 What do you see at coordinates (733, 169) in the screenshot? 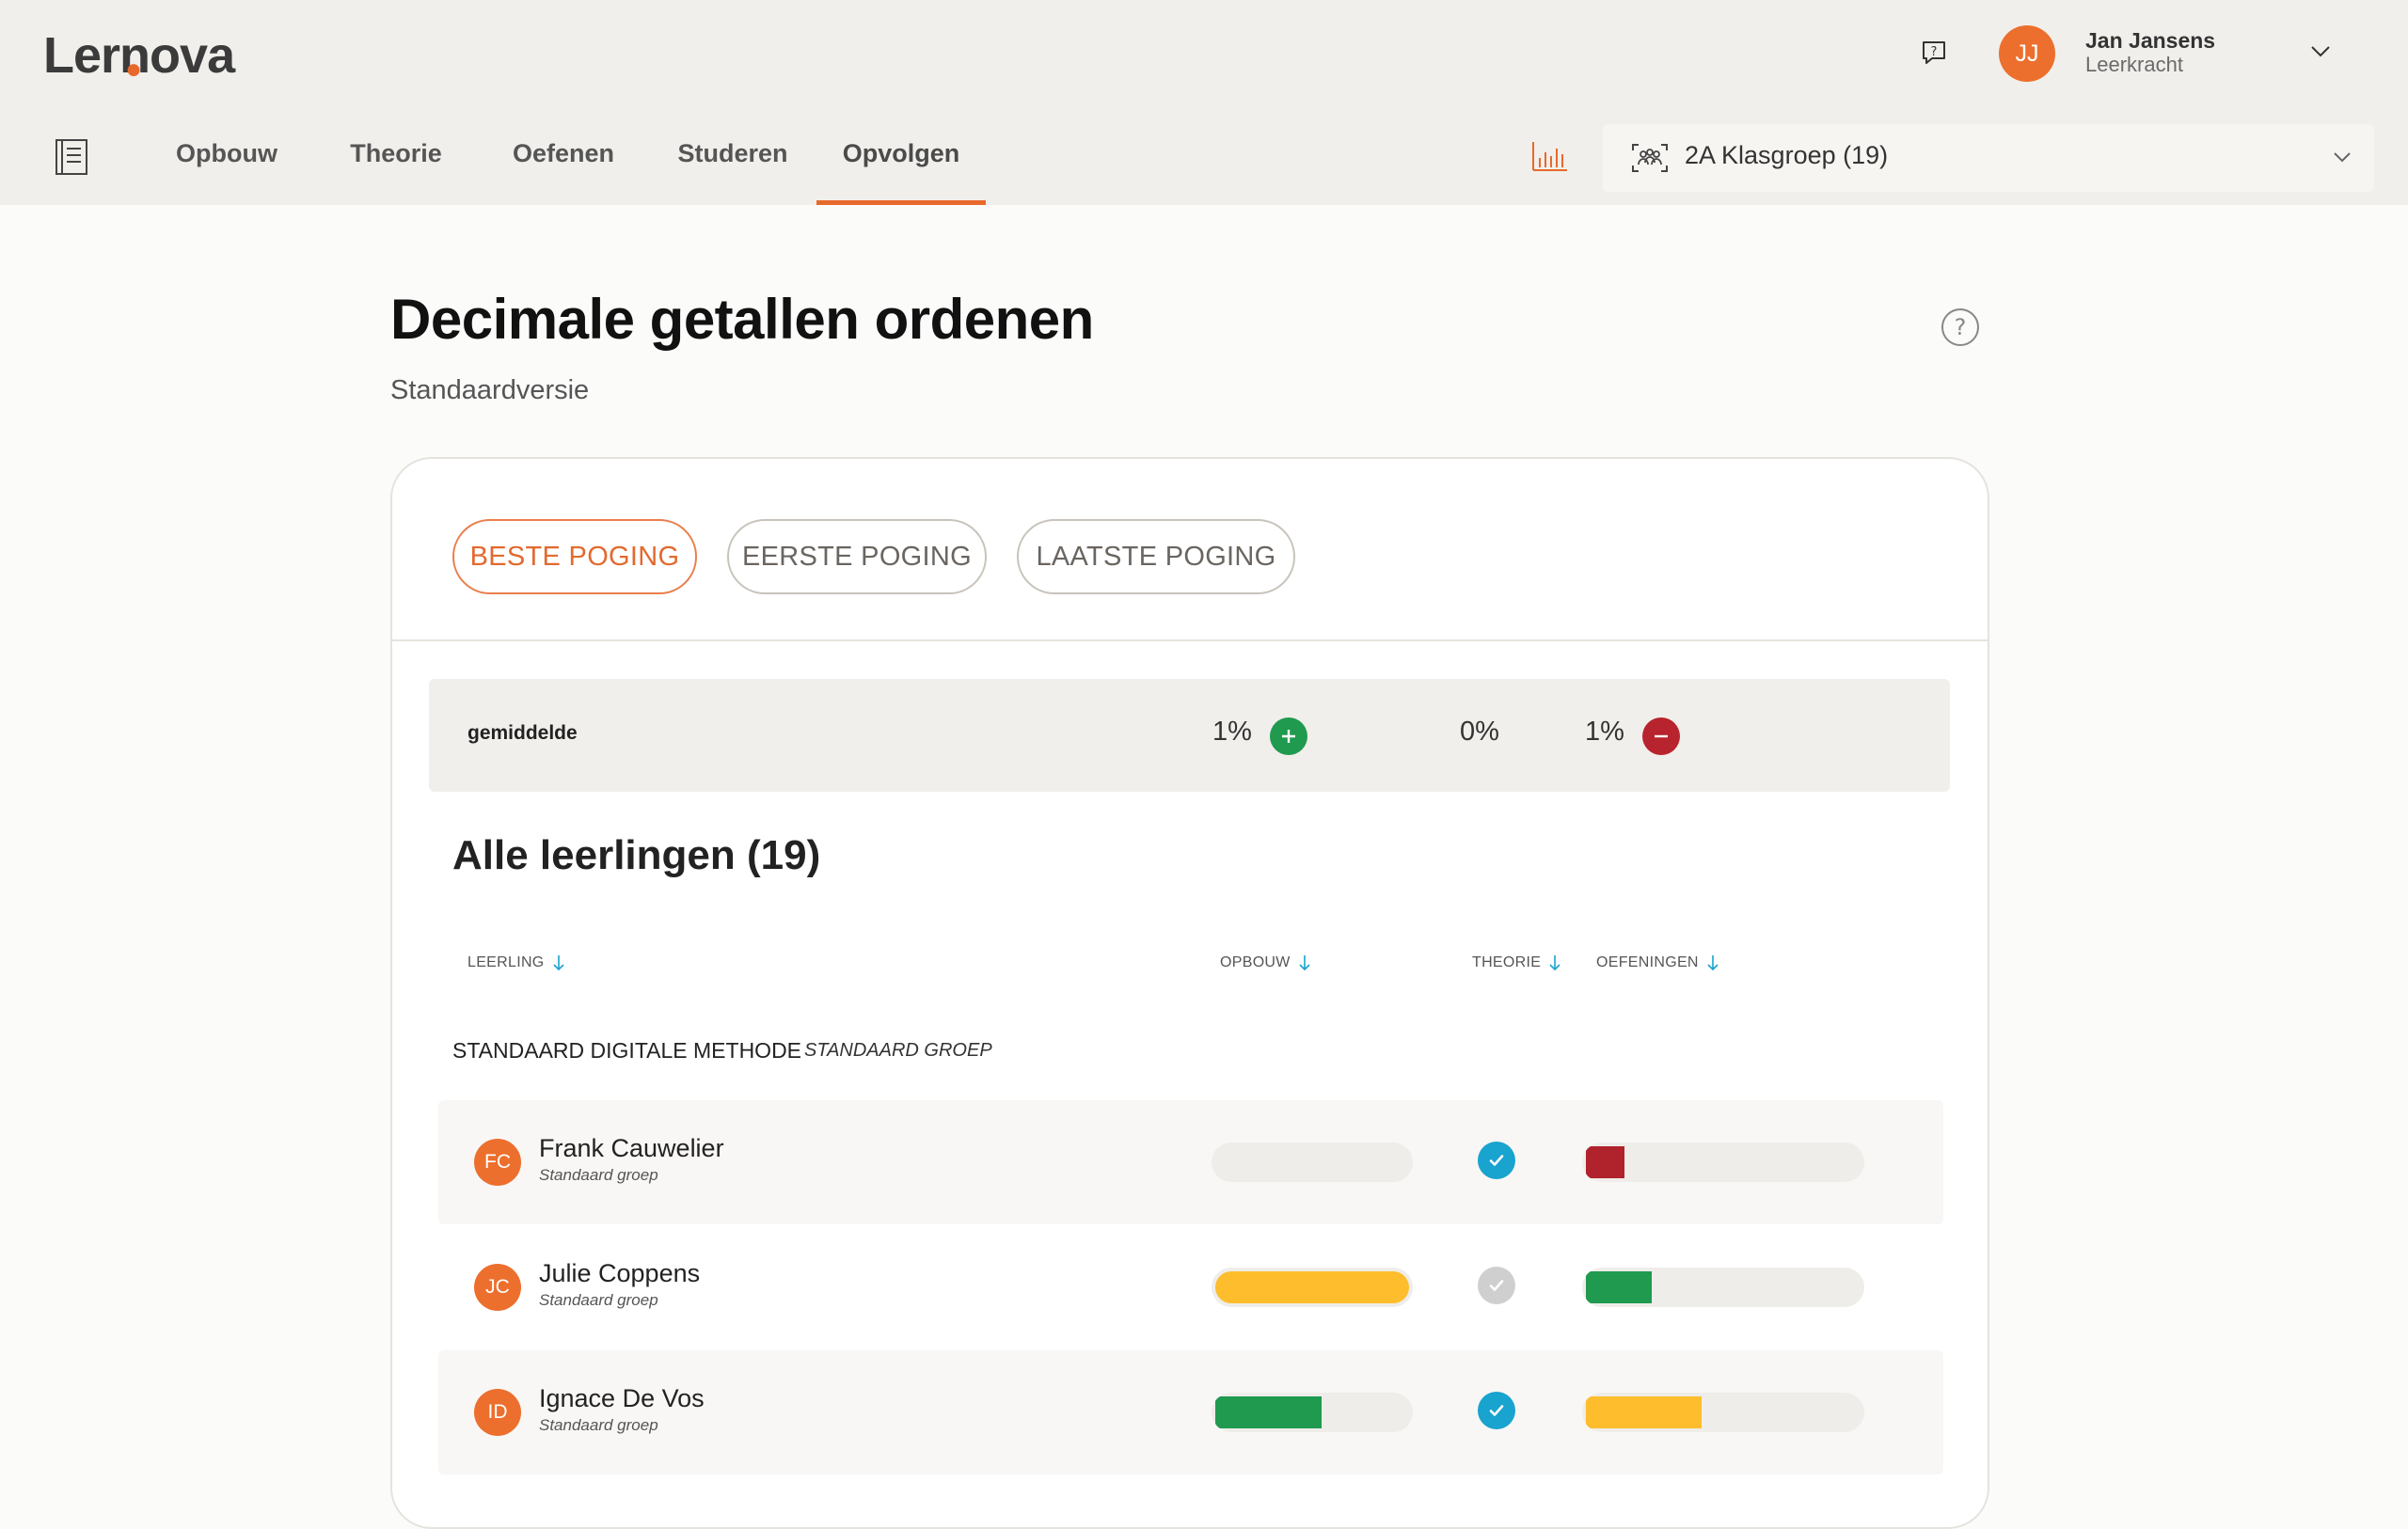
I see `tab-studeren: Studeren` at bounding box center [733, 169].